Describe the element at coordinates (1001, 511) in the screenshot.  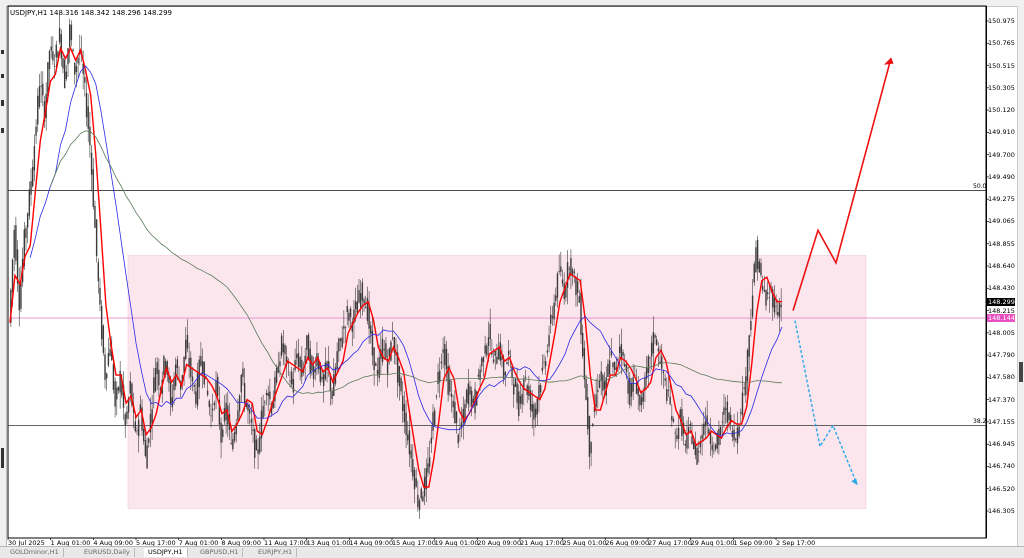
I see `price-tick-label: 146.305` at that location.